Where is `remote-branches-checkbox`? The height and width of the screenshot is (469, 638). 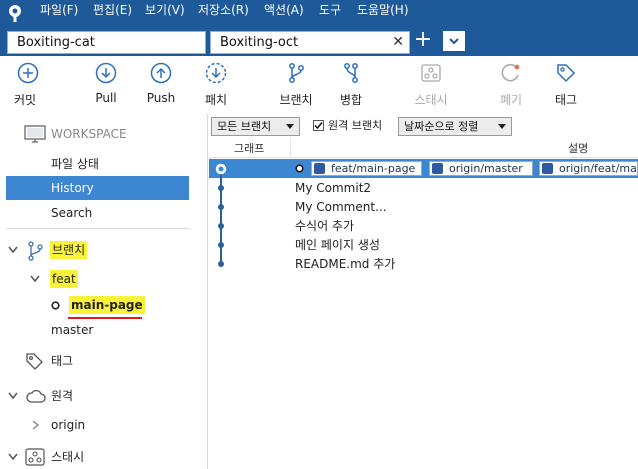
remote-branches-checkbox is located at coordinates (318, 125).